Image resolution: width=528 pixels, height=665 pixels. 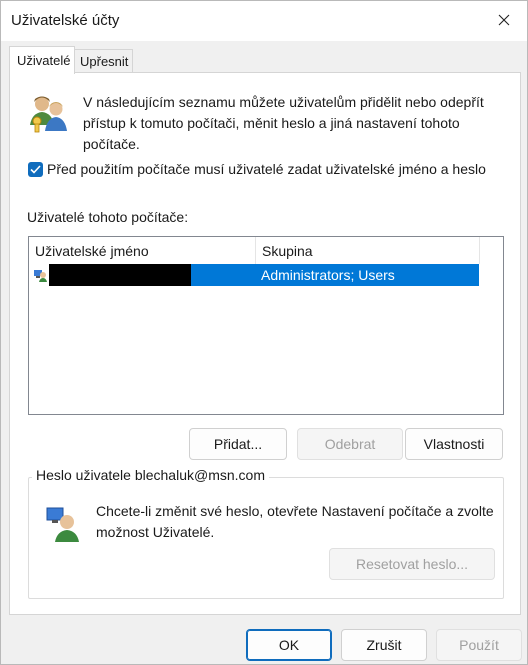 I want to click on group-cell-text: Administrators; Users, so click(x=328, y=275).